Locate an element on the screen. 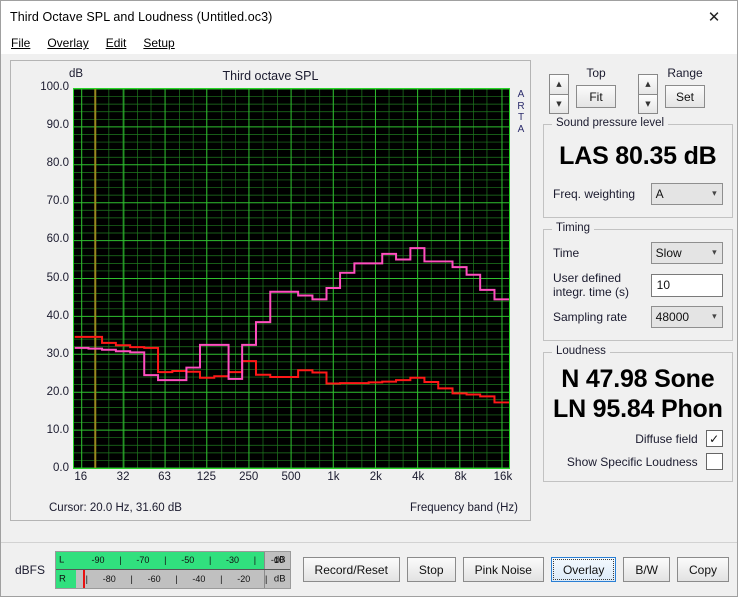 Image resolution: width=738 pixels, height=597 pixels. show-specific-loudness-checkbox is located at coordinates (714, 461).